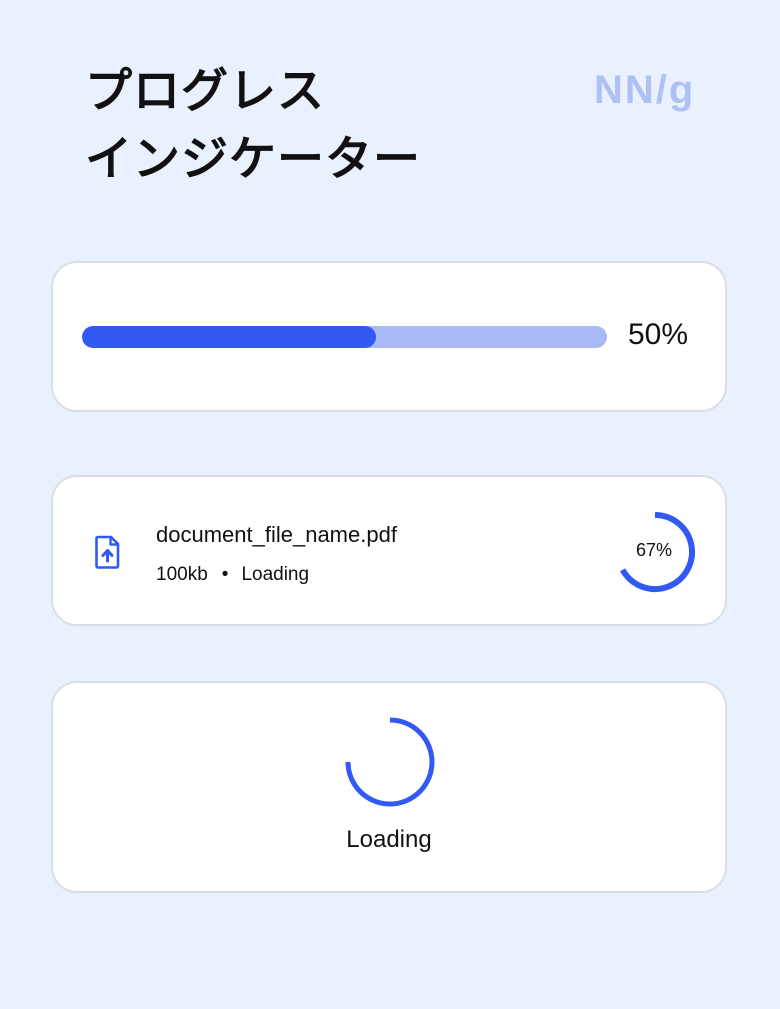 Image resolution: width=780 pixels, height=1009 pixels. What do you see at coordinates (229, 337) in the screenshot?
I see `progress-bar-fill` at bounding box center [229, 337].